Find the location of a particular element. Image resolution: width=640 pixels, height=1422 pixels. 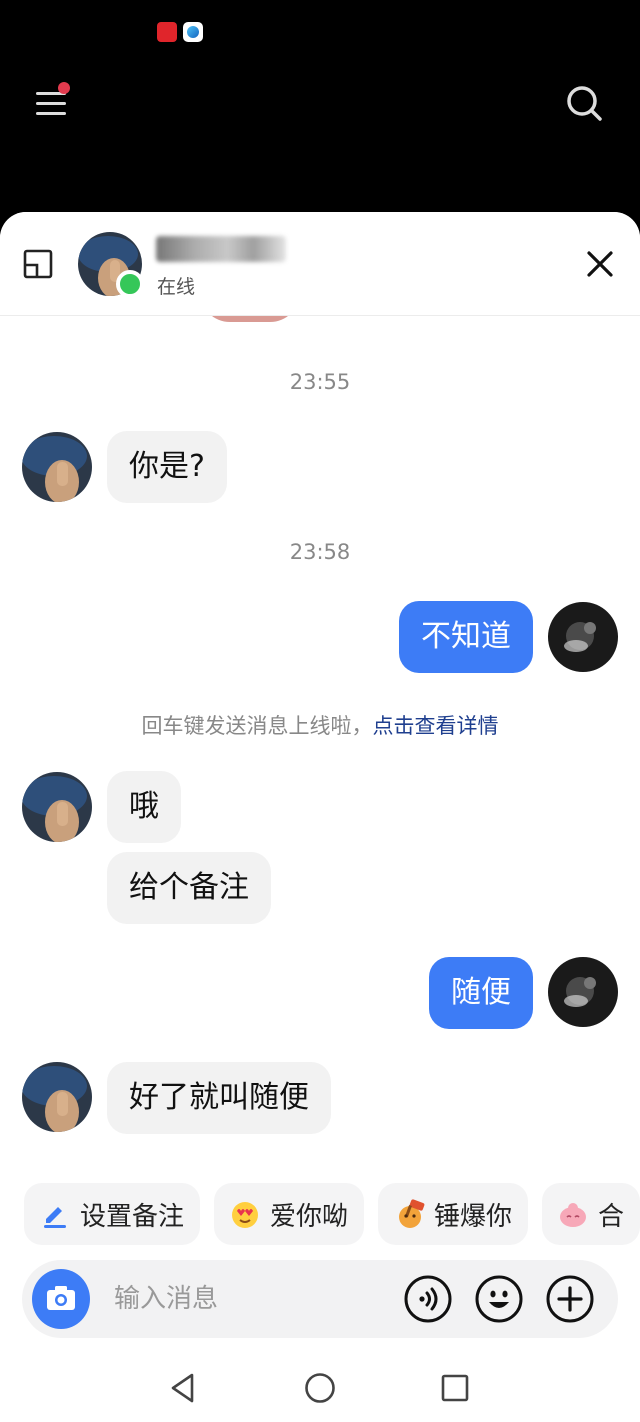

voice-icon is located at coordinates (428, 1299).